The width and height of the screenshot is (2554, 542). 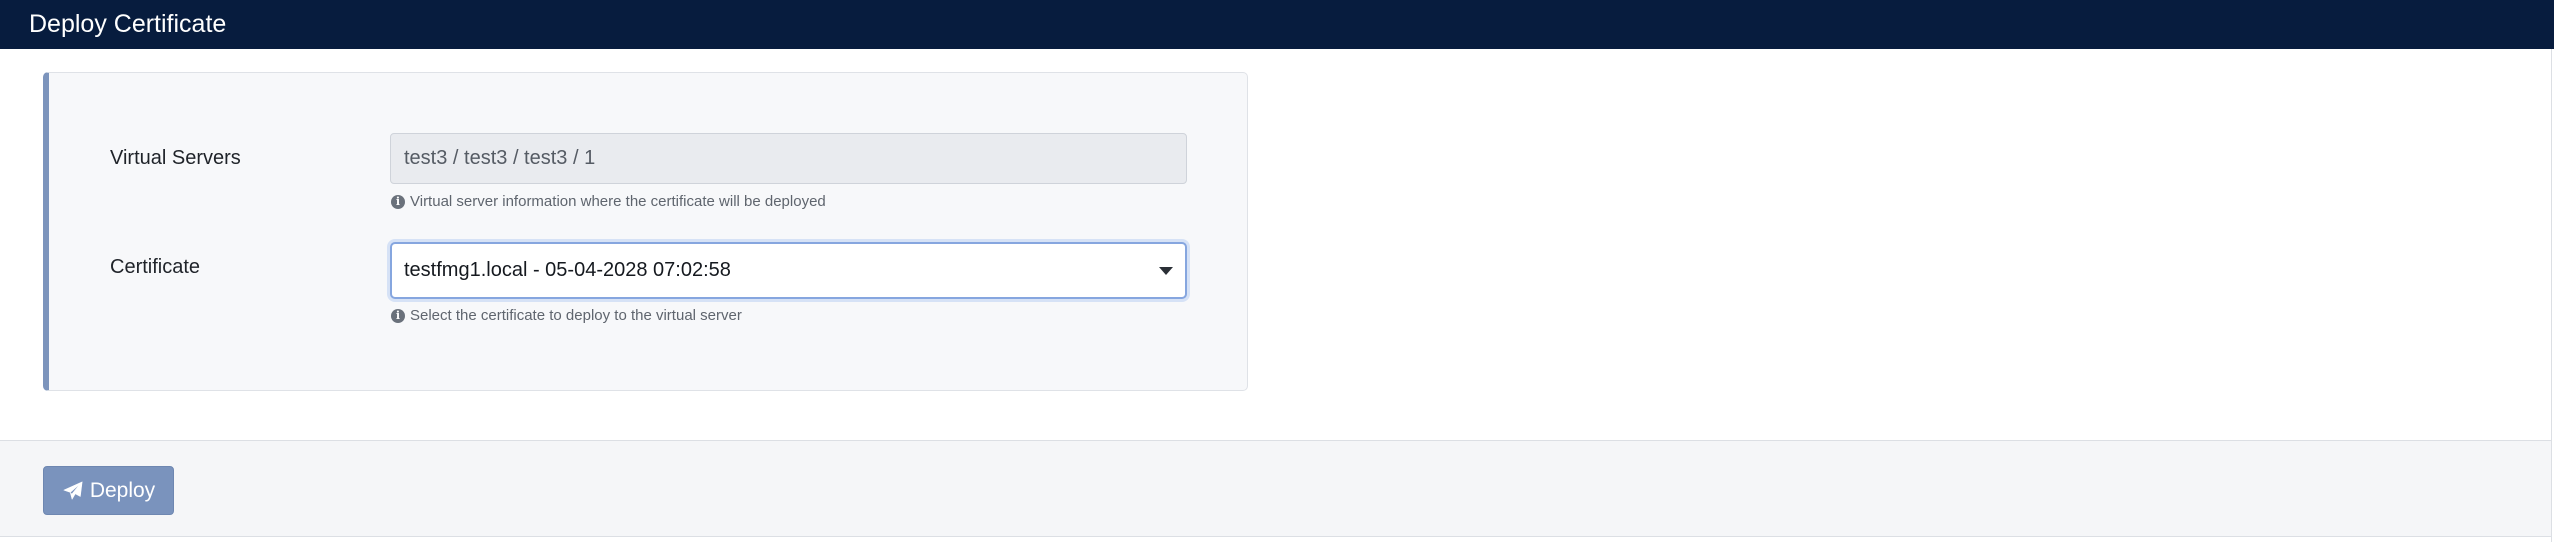 I want to click on virtual-servers-value: test3 / test3 / test3 / 1, so click(x=500, y=158).